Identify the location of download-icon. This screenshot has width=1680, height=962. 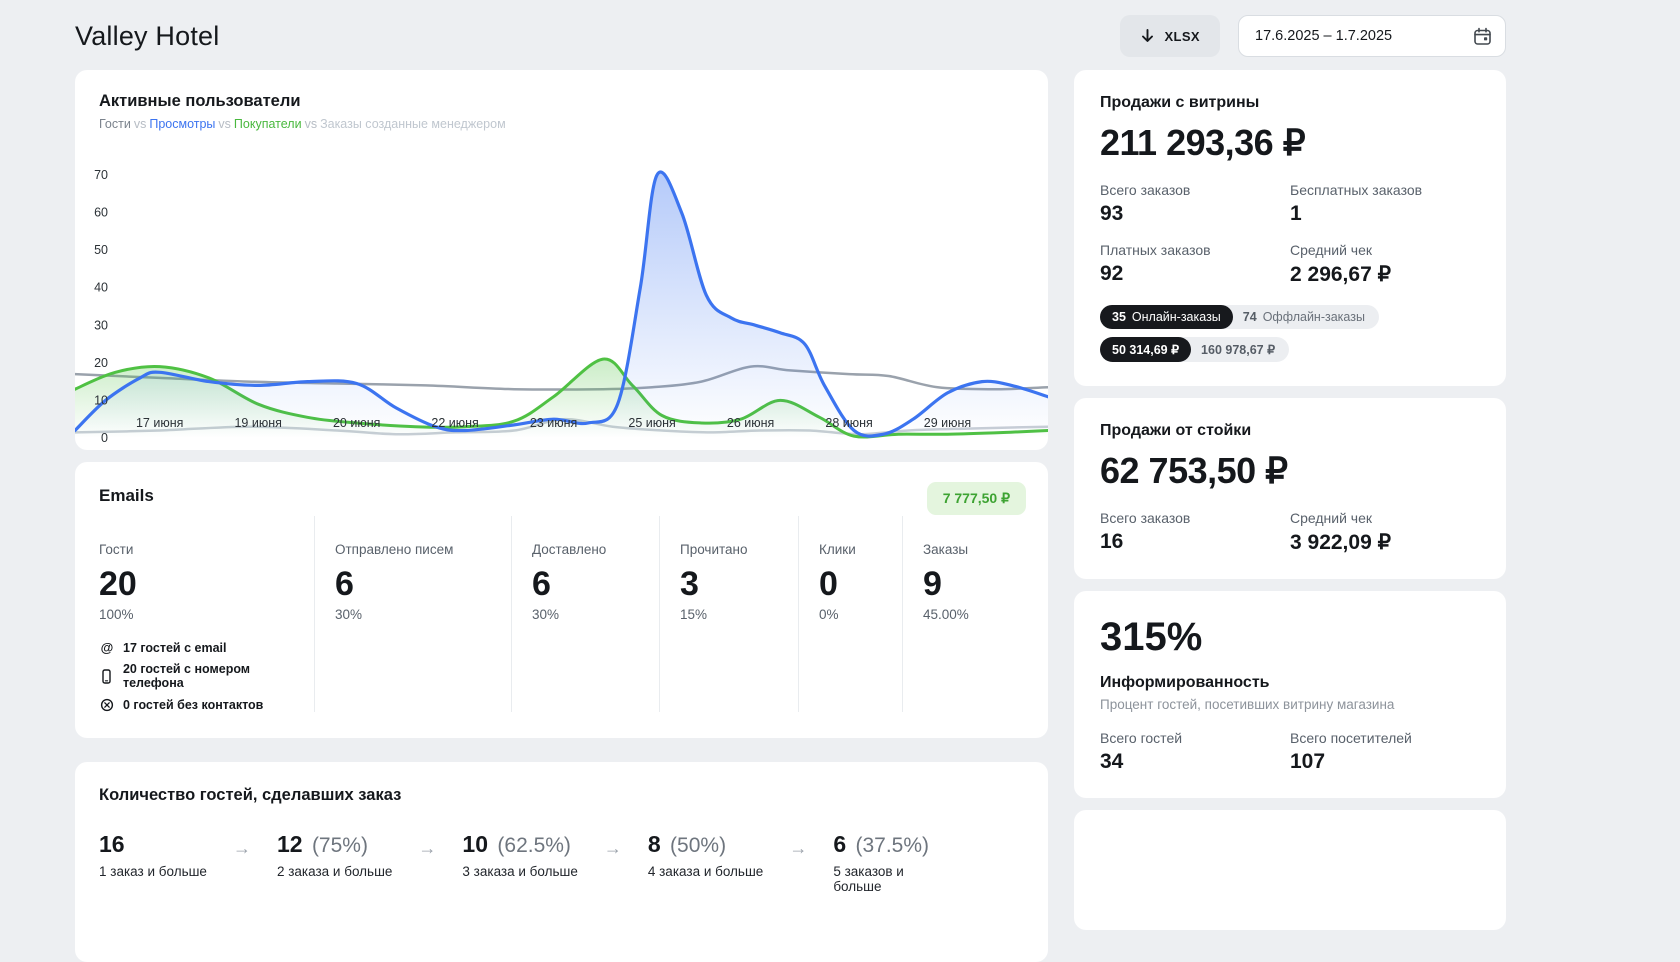
(1148, 35).